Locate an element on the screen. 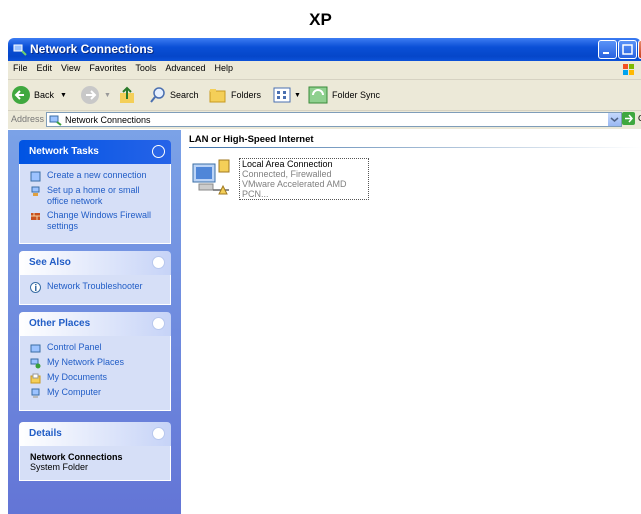 This screenshot has height=514, width=641. folders-button: Folders is located at coordinates (234, 95).